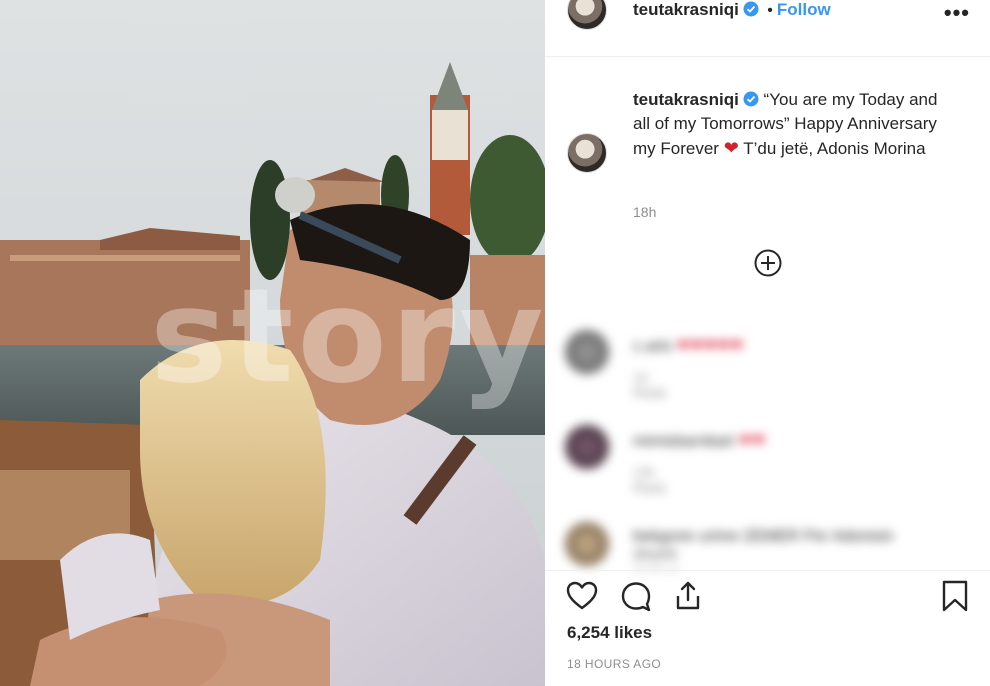 This screenshot has height=686, width=990. What do you see at coordinates (582, 596) in the screenshot?
I see `heart-icon` at bounding box center [582, 596].